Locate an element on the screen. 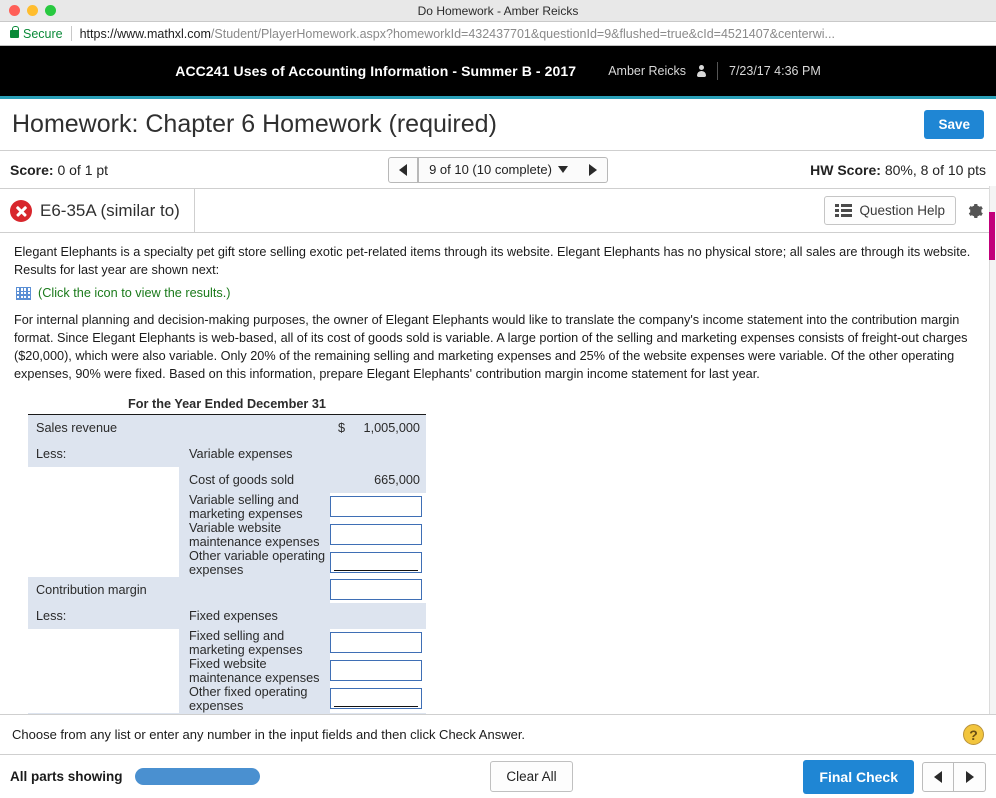 The width and height of the screenshot is (996, 798). question-navigator: 9 of 10 (10 complete) is located at coordinates (498, 169).